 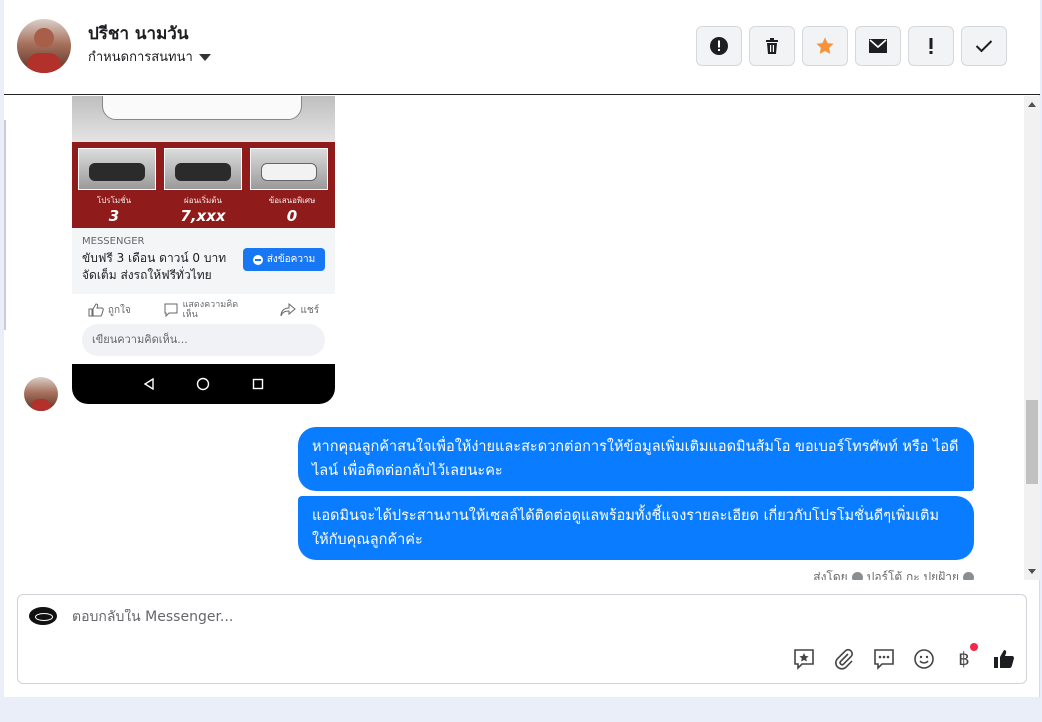 I want to click on contact-avatar, so click(x=44, y=46).